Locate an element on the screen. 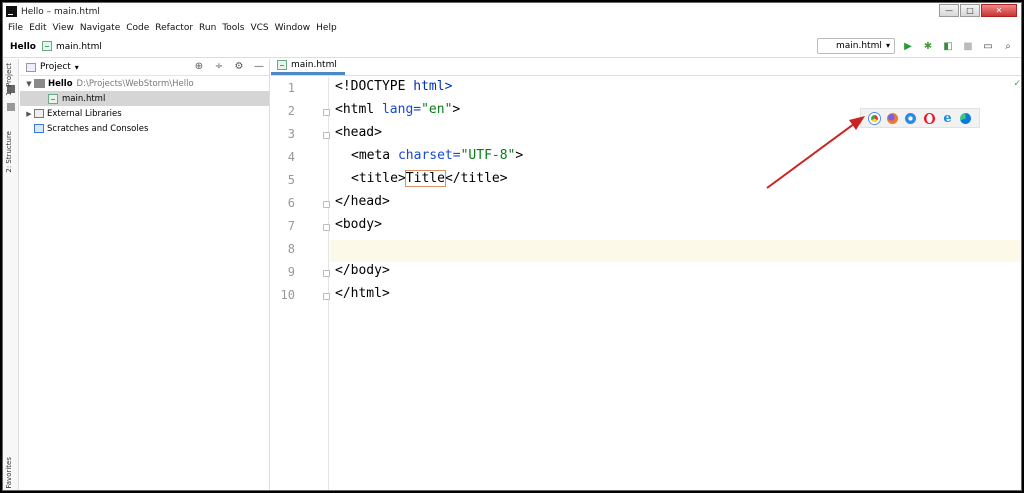  menu-refactor: Refactor is located at coordinates (175, 28).